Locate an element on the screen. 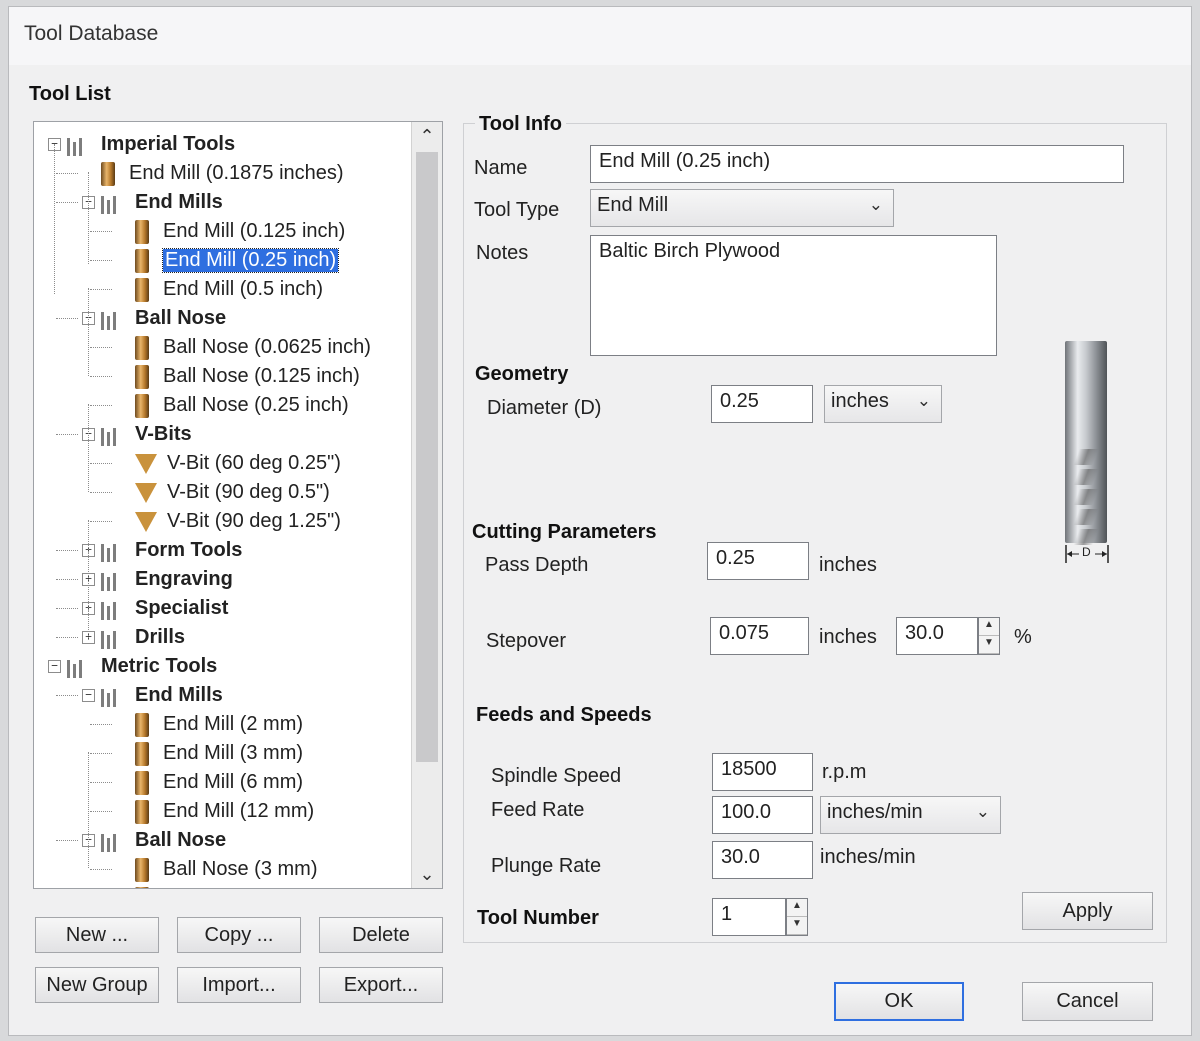 Image resolution: width=1200 pixels, height=1041 pixels. end-mill-preview-image is located at coordinates (1086, 443).